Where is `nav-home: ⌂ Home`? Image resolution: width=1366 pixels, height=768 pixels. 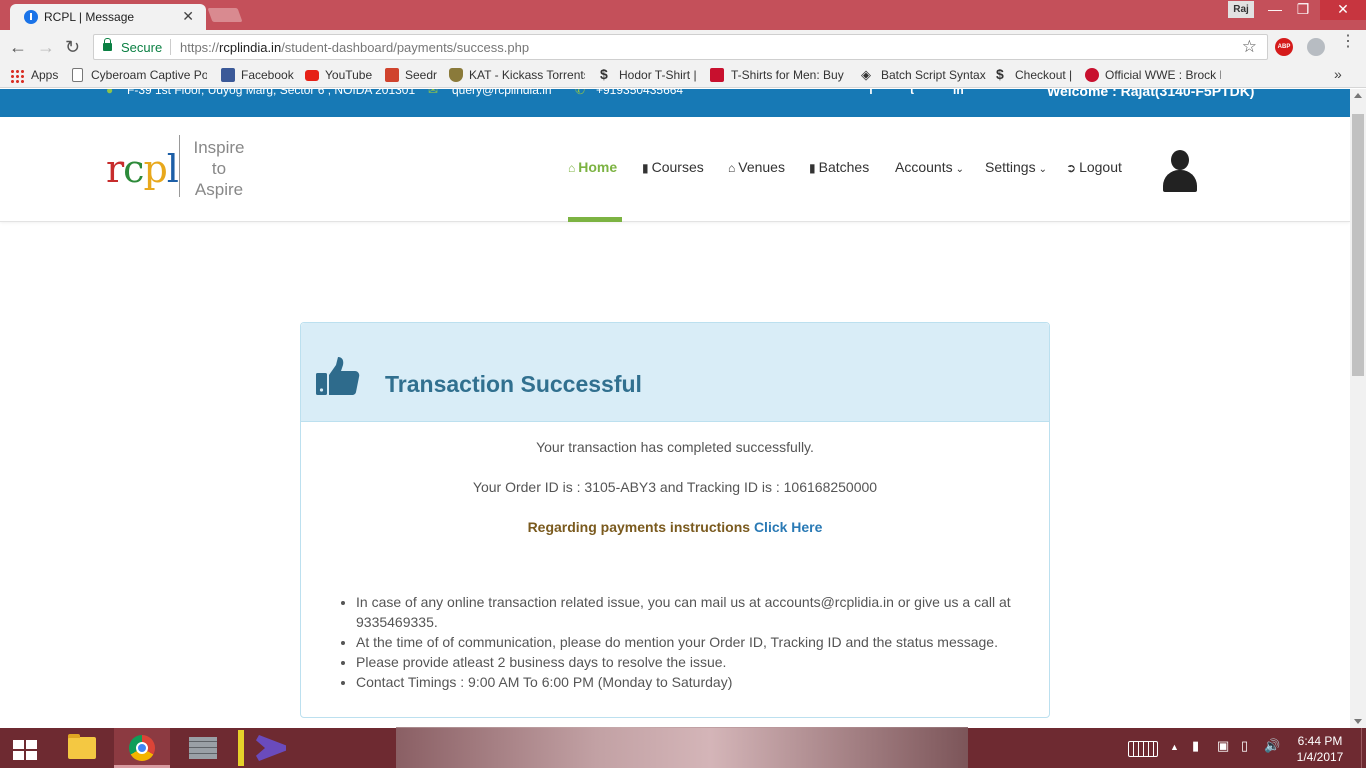 nav-home: ⌂ Home is located at coordinates (592, 167).